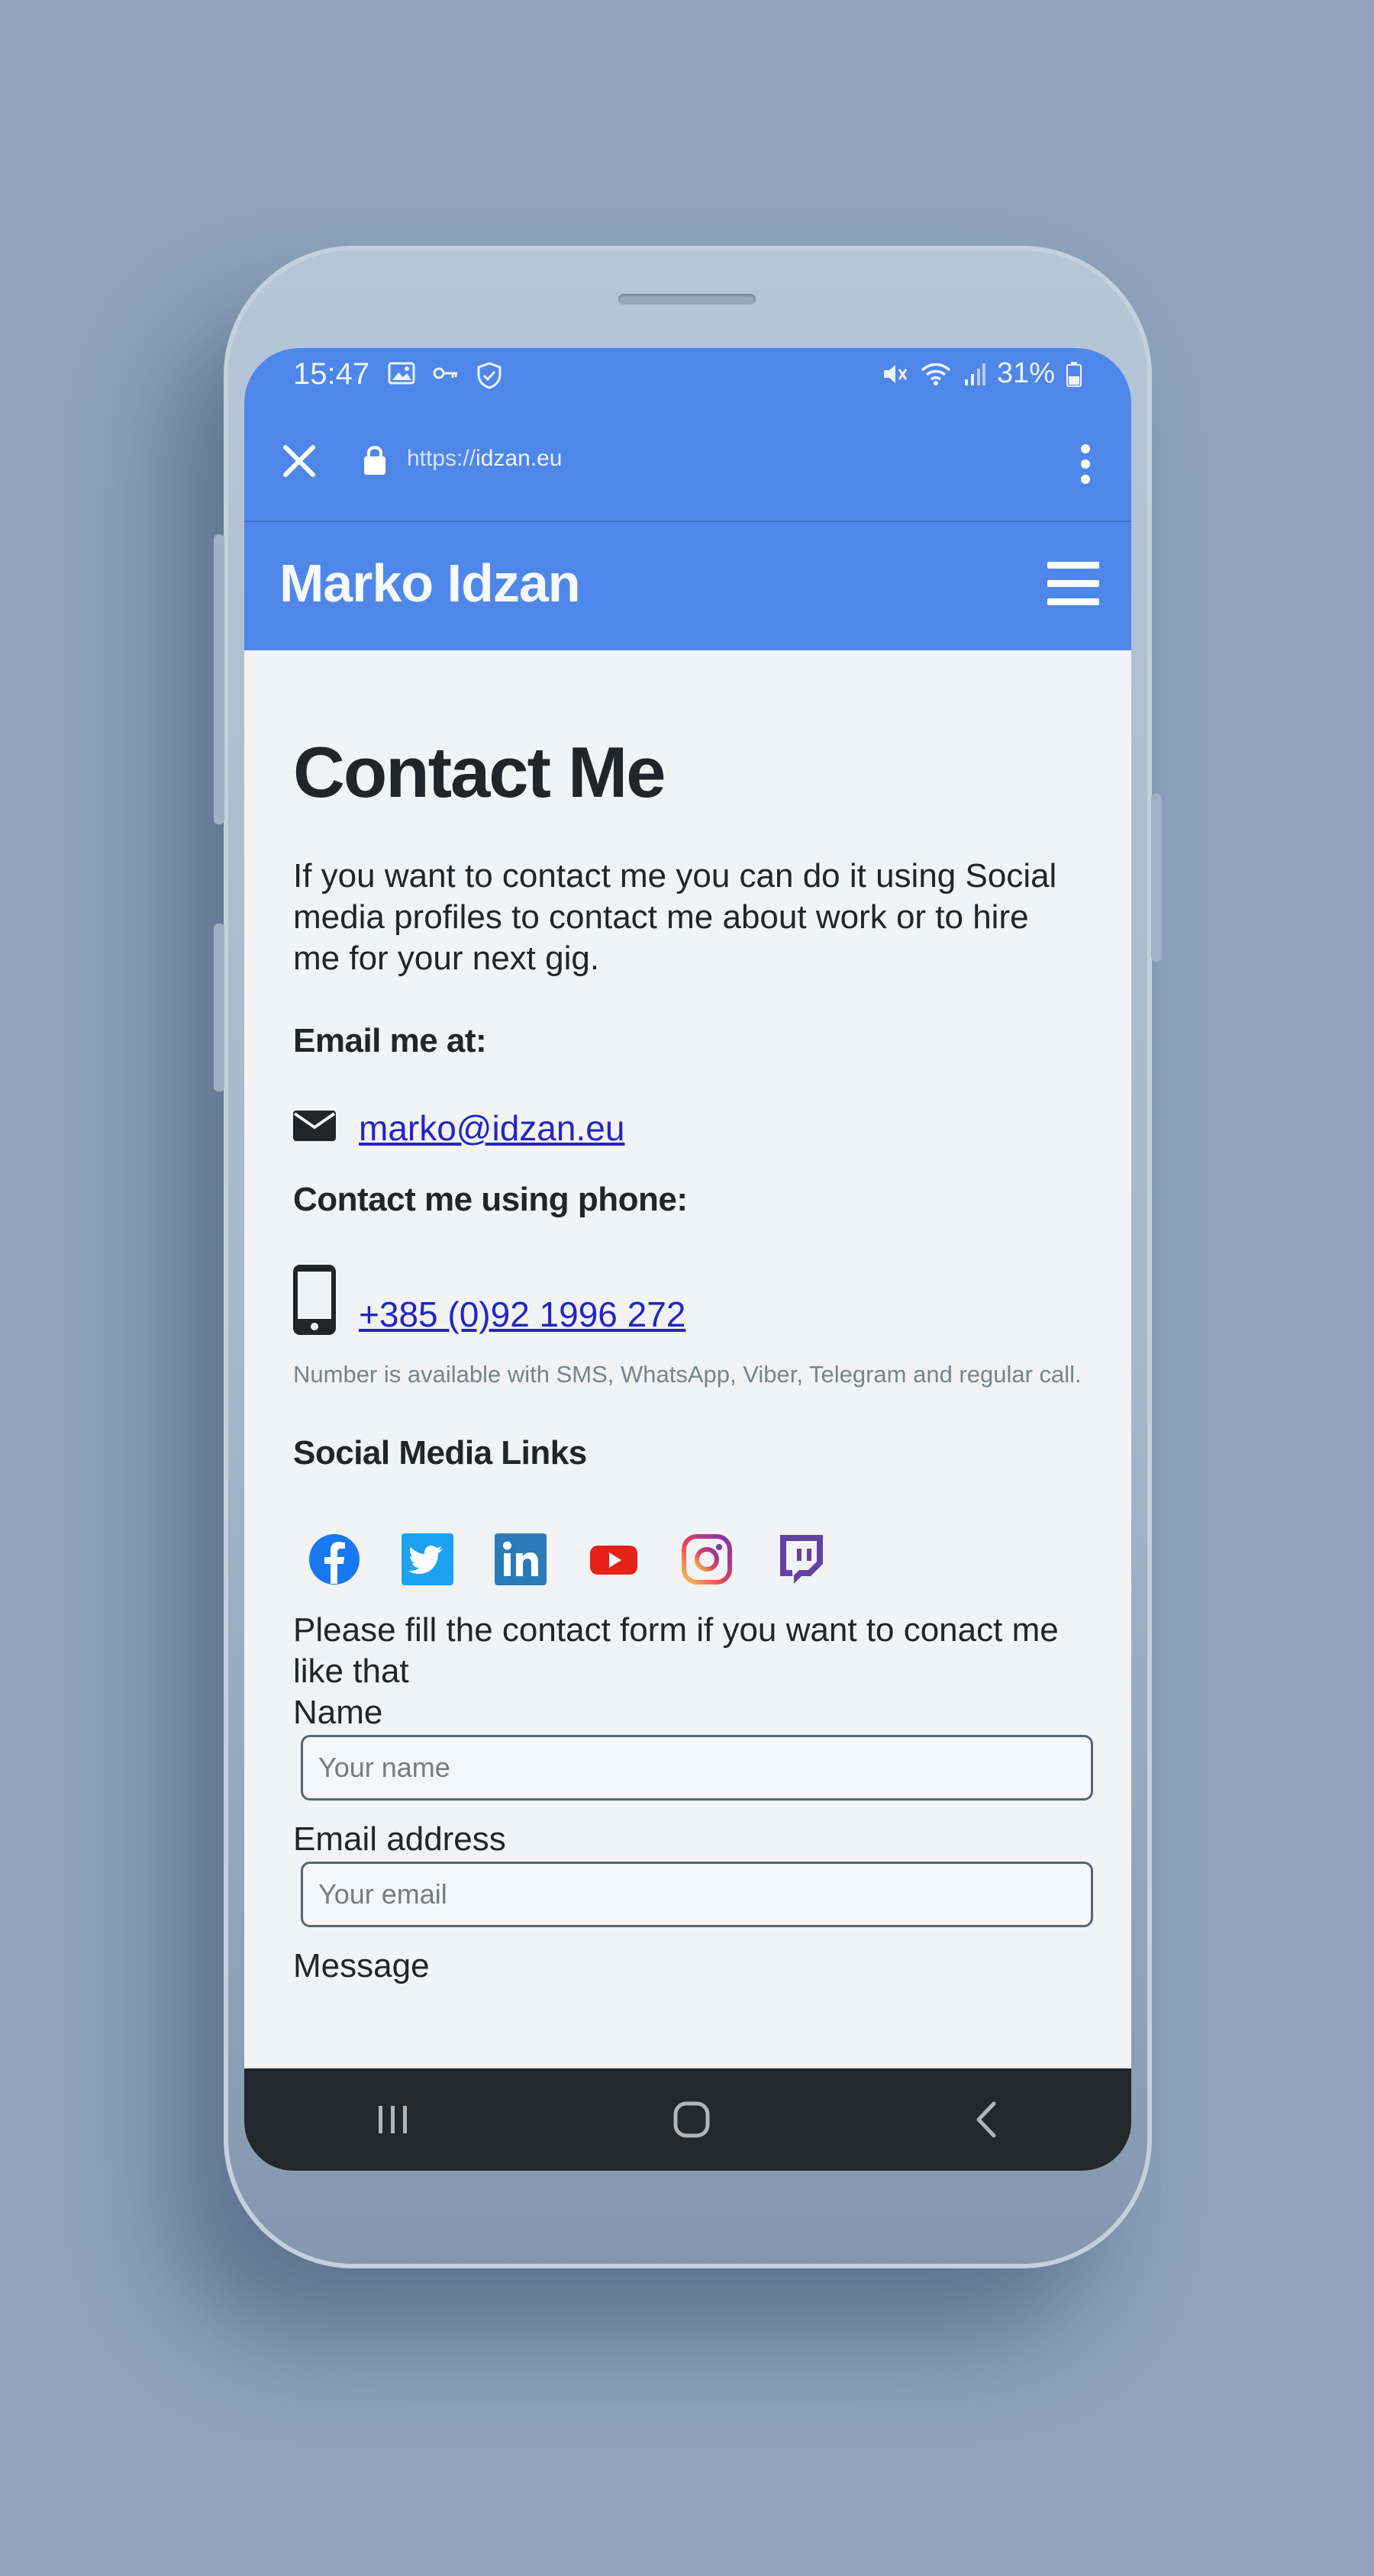 This screenshot has width=1374, height=2576. I want to click on close-icon, so click(299, 461).